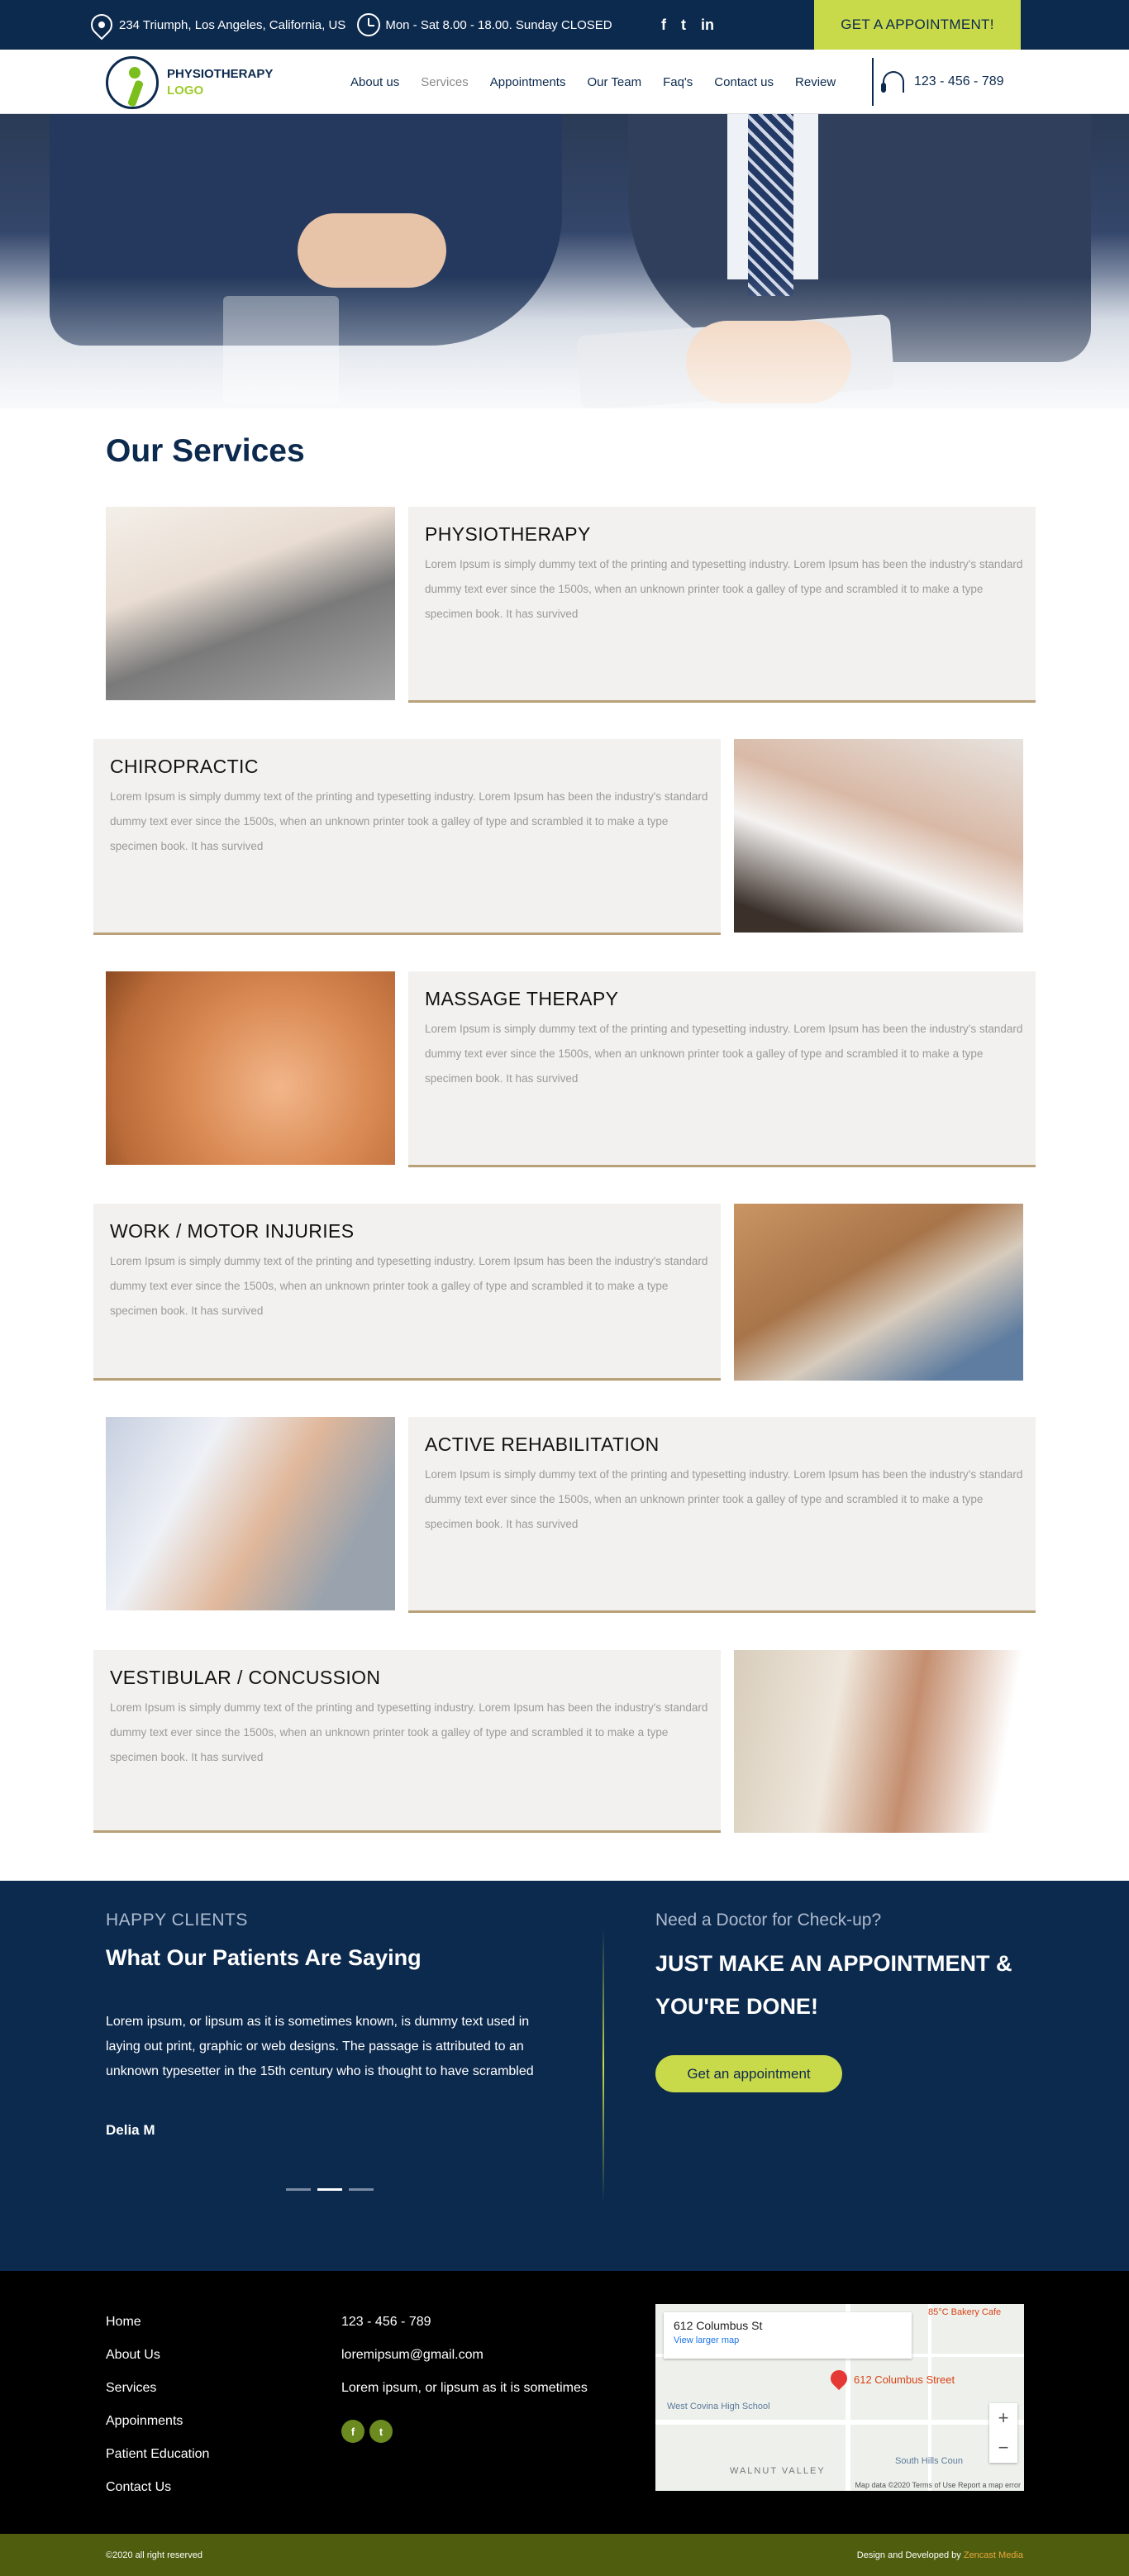 The width and height of the screenshot is (1129, 2576). What do you see at coordinates (101, 25) in the screenshot?
I see `location-pin-icon` at bounding box center [101, 25].